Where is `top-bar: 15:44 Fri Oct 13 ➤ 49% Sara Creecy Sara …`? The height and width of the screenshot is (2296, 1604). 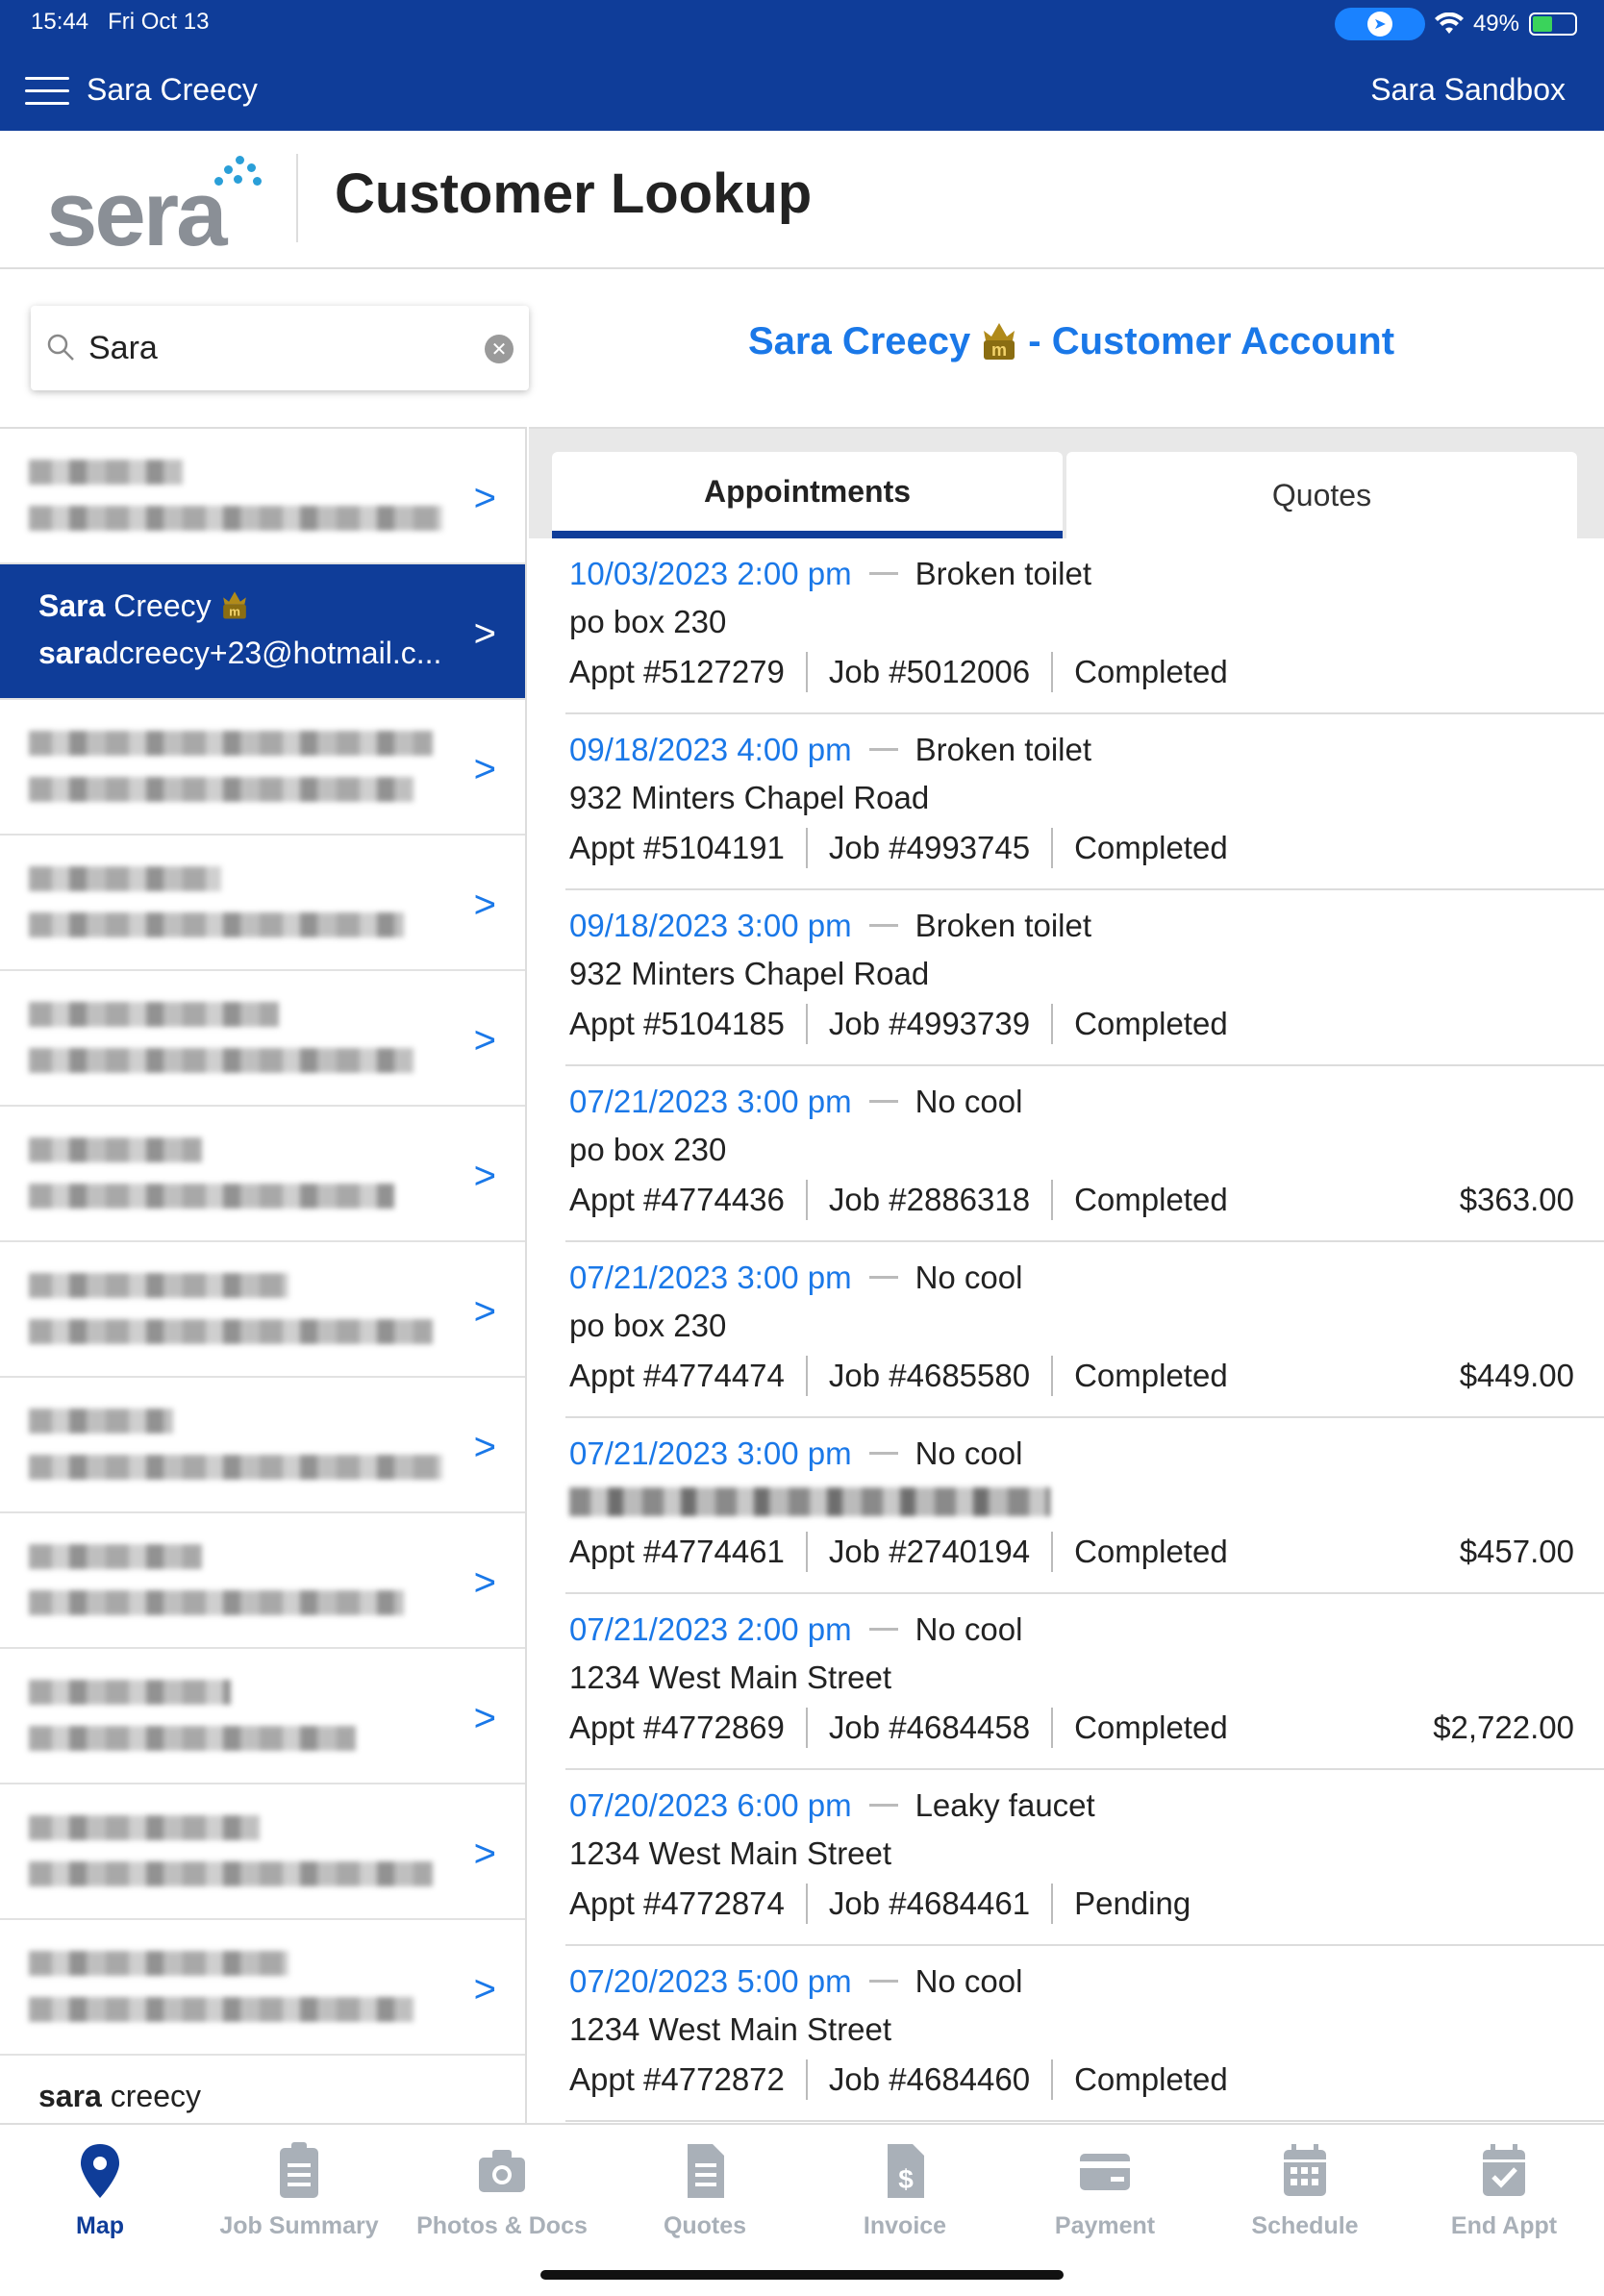 top-bar: 15:44 Fri Oct 13 ➤ 49% Sara Creecy Sara … is located at coordinates (802, 65).